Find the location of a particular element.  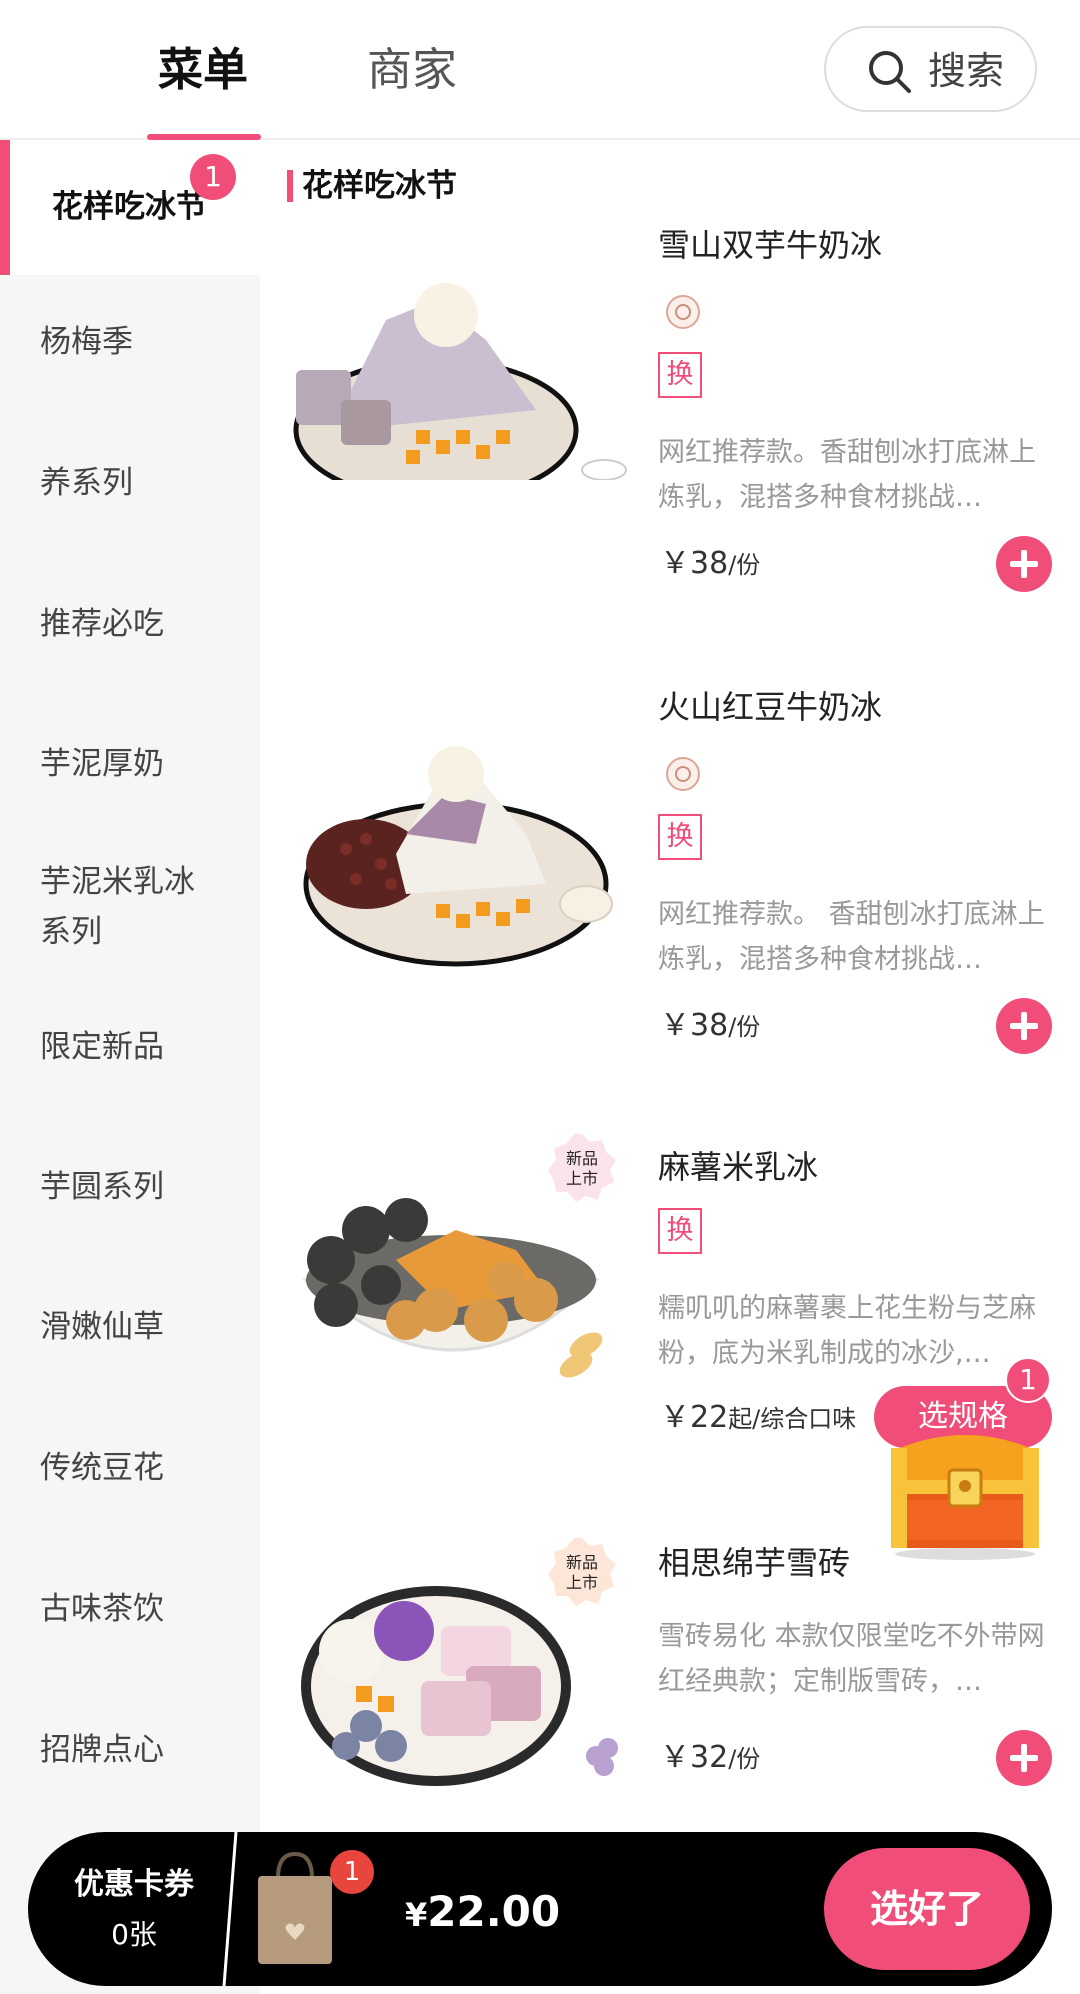

item-price: ￥22起/综合口味 is located at coordinates (758, 1418).